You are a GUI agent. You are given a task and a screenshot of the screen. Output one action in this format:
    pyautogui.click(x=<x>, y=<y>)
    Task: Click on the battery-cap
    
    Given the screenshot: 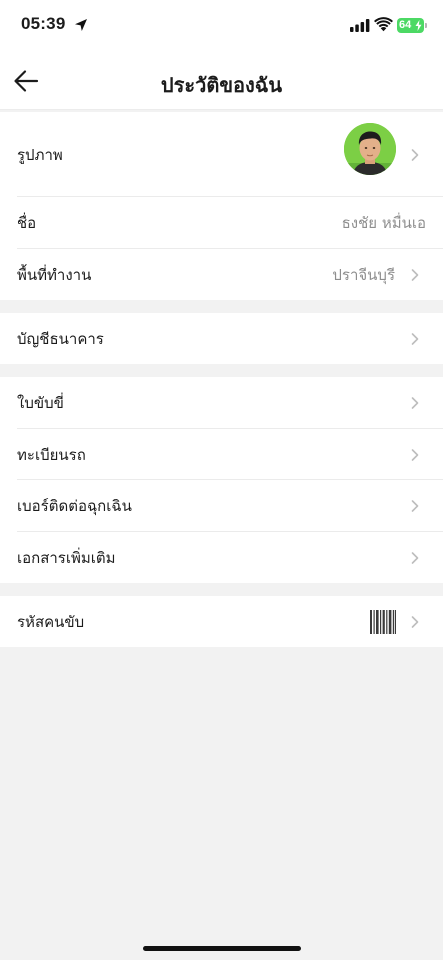 What is the action you would take?
    pyautogui.click(x=426, y=25)
    